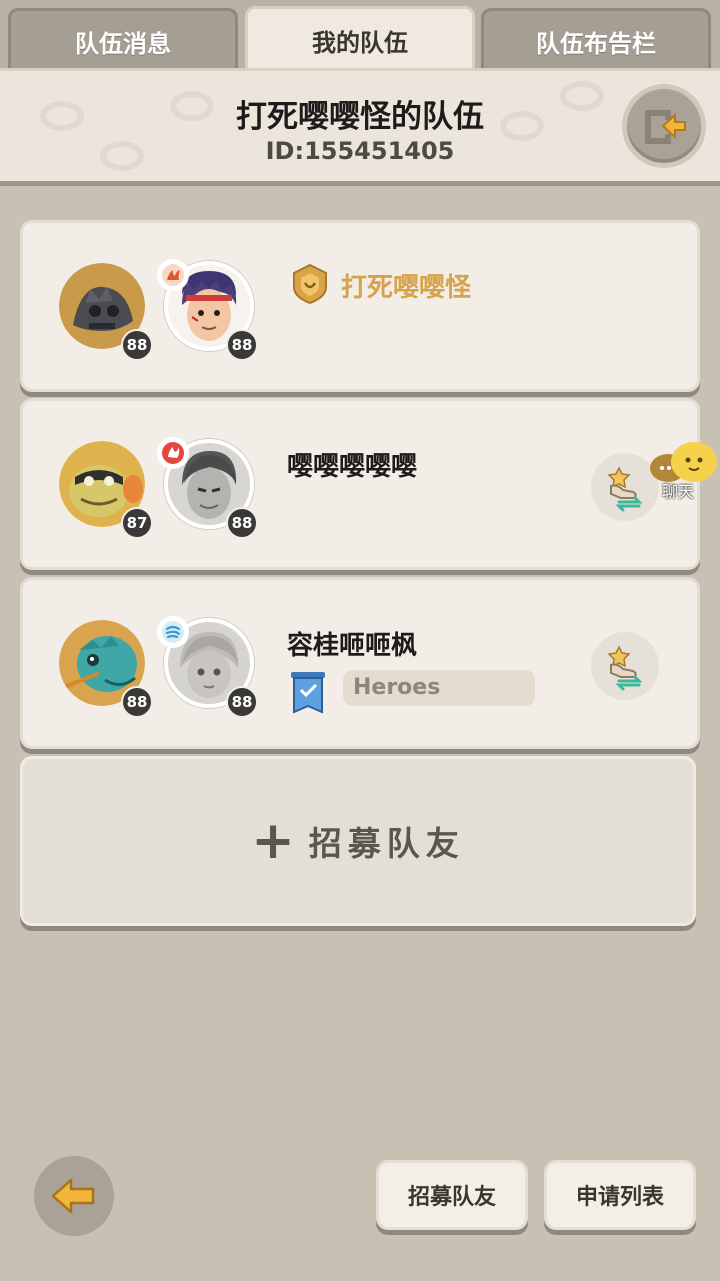  Describe the element at coordinates (308, 693) in the screenshot. I see `guild-flag-icon` at that location.